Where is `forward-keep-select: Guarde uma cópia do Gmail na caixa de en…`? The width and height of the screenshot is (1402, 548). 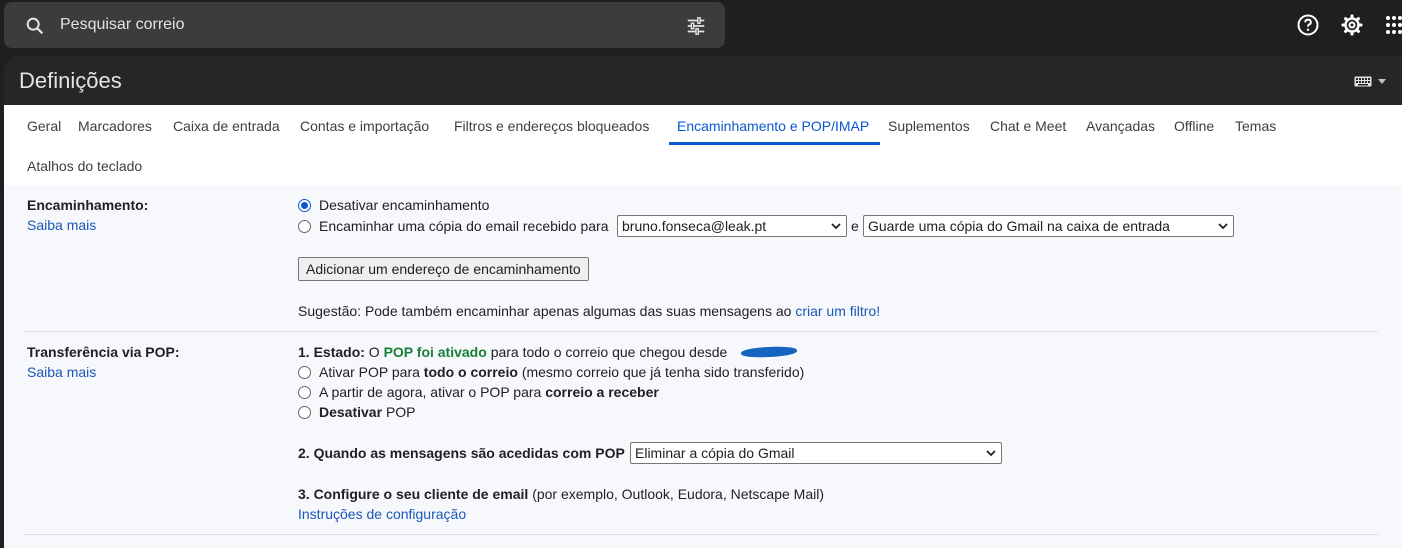 forward-keep-select: Guarde uma cópia do Gmail na caixa de en… is located at coordinates (1048, 226).